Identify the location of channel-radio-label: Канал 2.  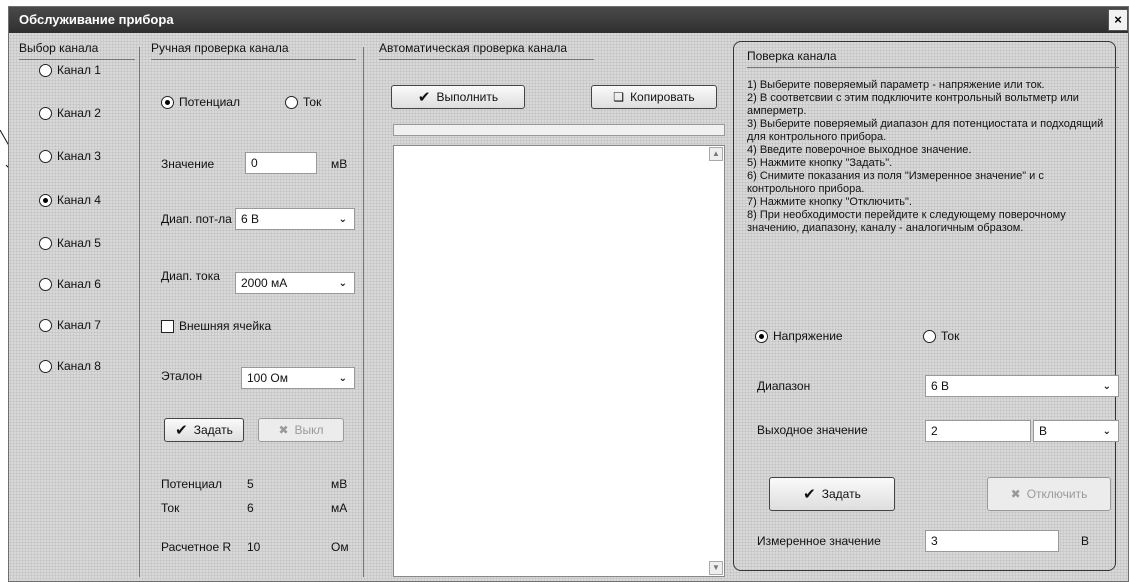
(79, 113).